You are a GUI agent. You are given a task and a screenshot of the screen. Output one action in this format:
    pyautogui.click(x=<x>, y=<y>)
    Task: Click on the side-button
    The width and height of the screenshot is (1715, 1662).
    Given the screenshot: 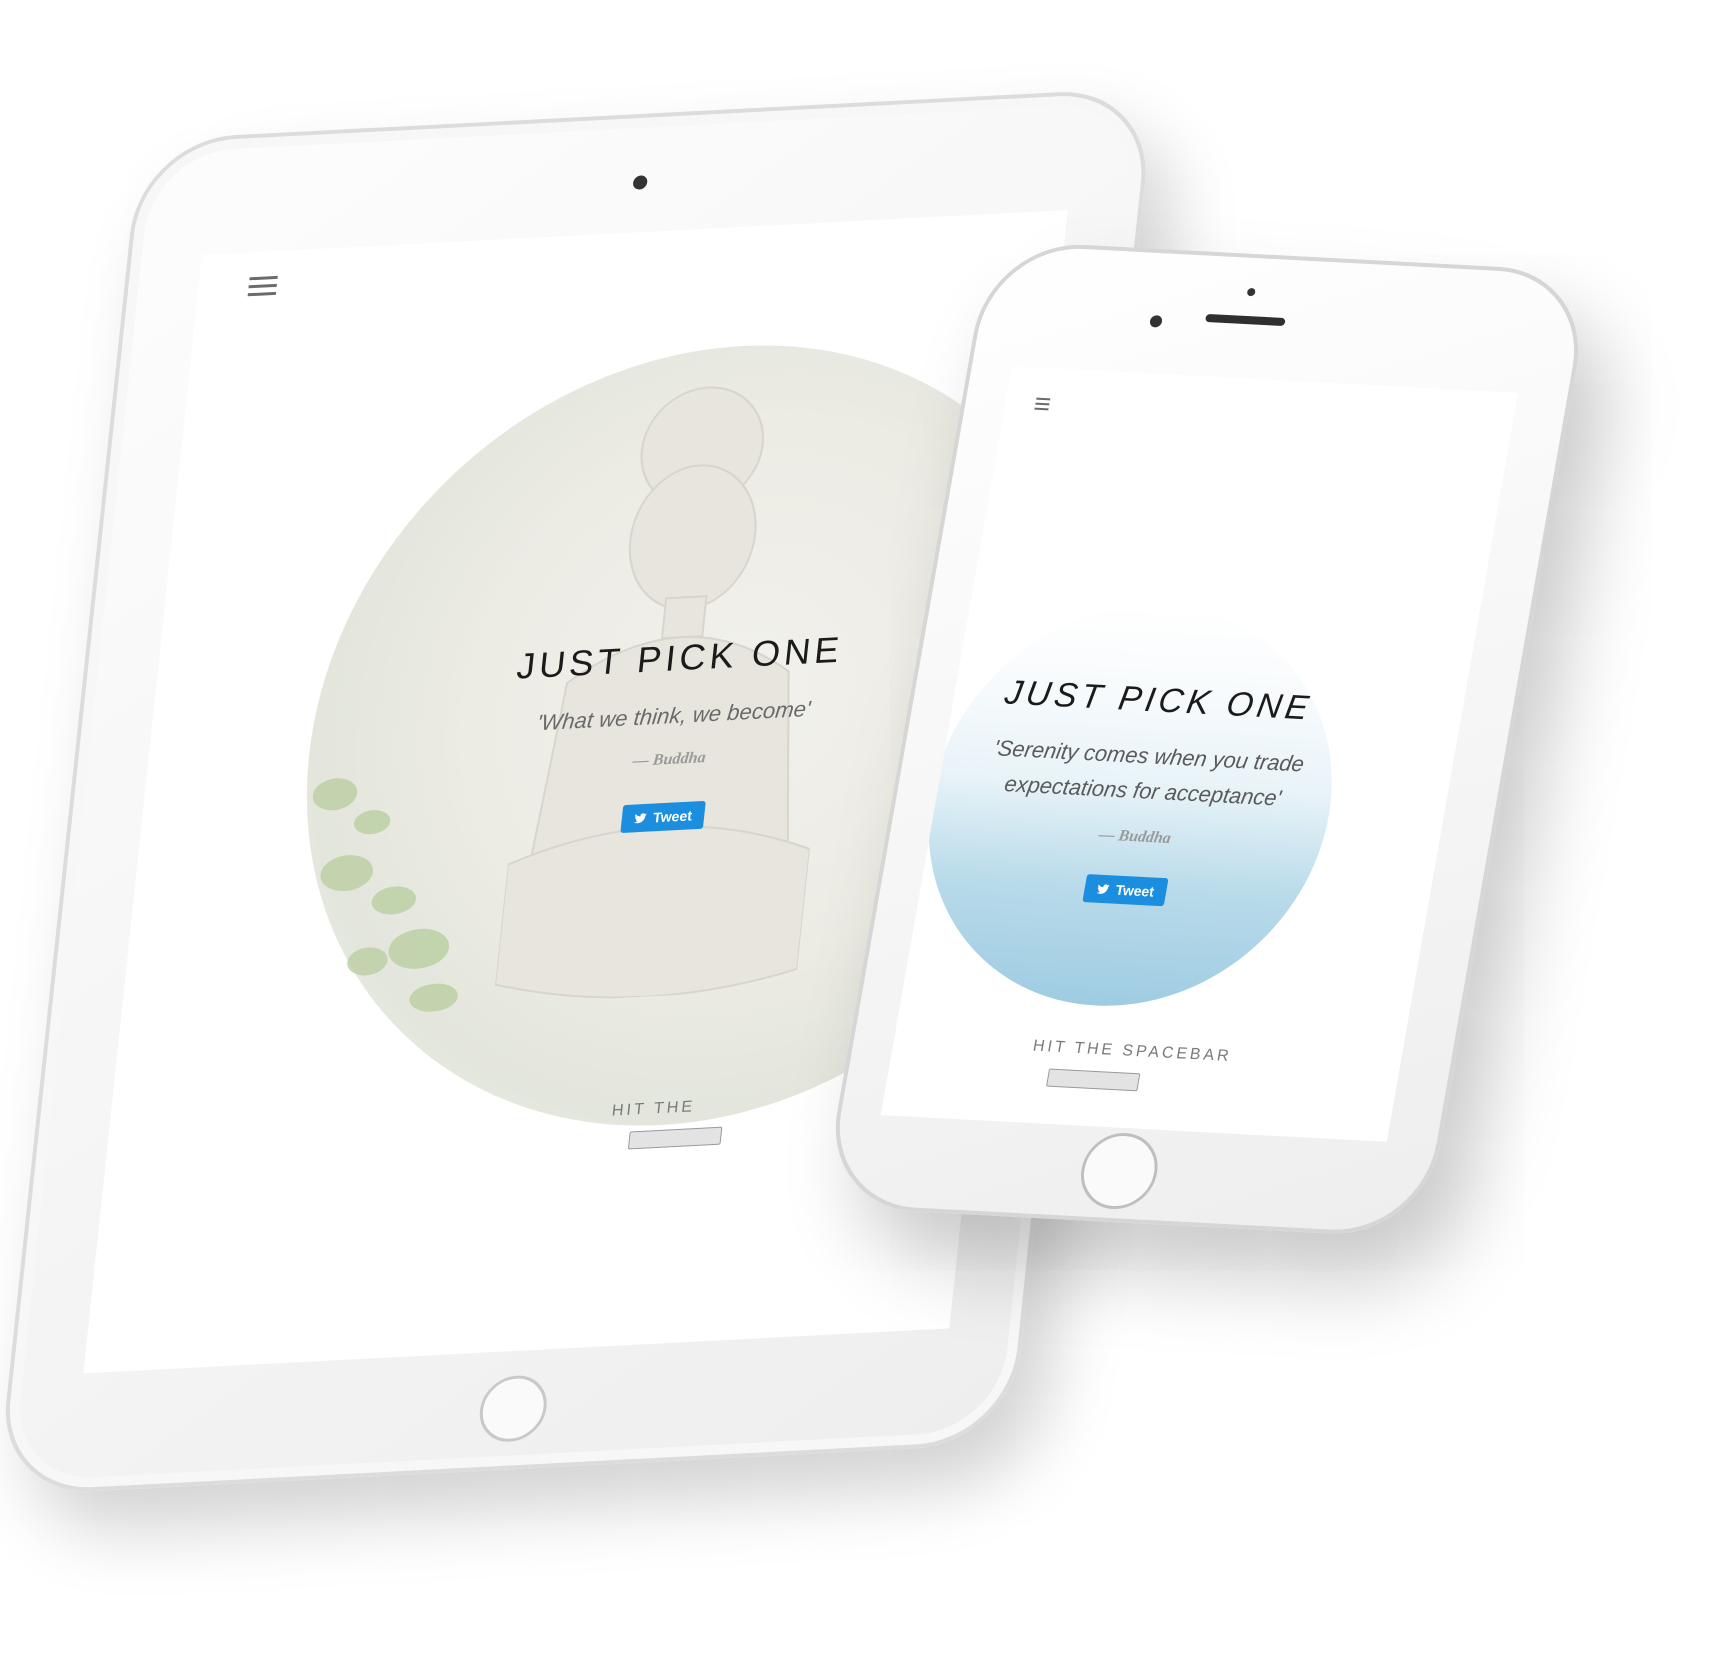 What is the action you would take?
    pyautogui.click(x=1519, y=700)
    